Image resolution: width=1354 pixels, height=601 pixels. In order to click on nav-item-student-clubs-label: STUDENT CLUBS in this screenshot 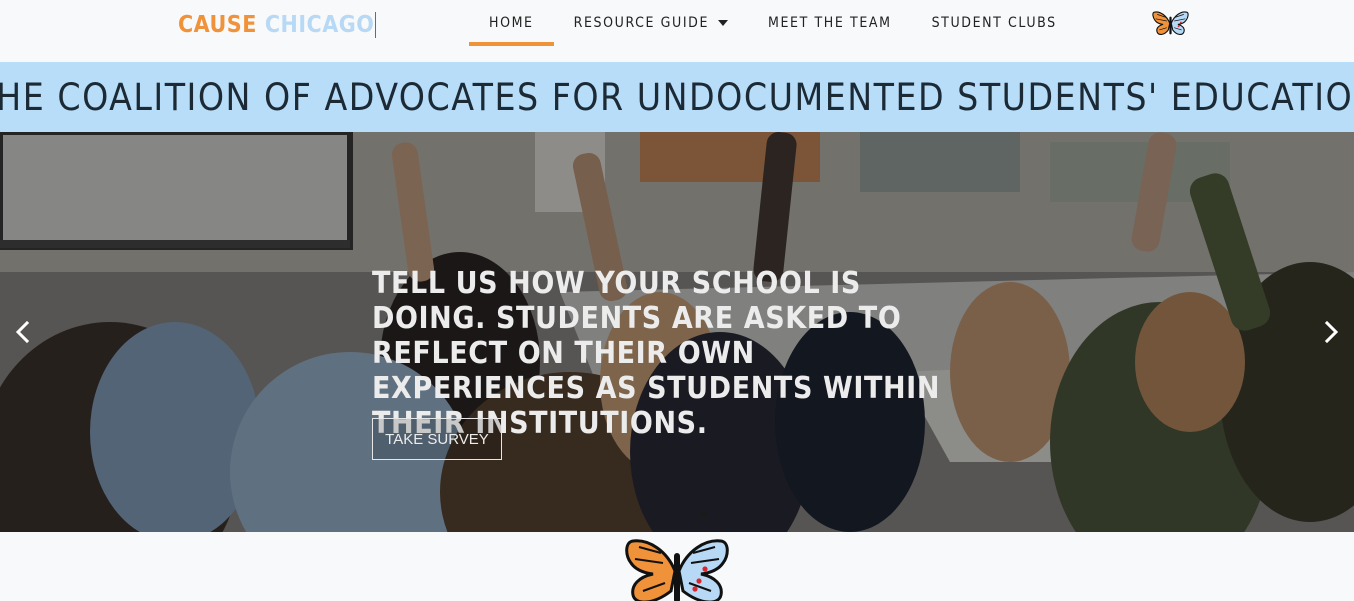, I will do `click(994, 23)`.